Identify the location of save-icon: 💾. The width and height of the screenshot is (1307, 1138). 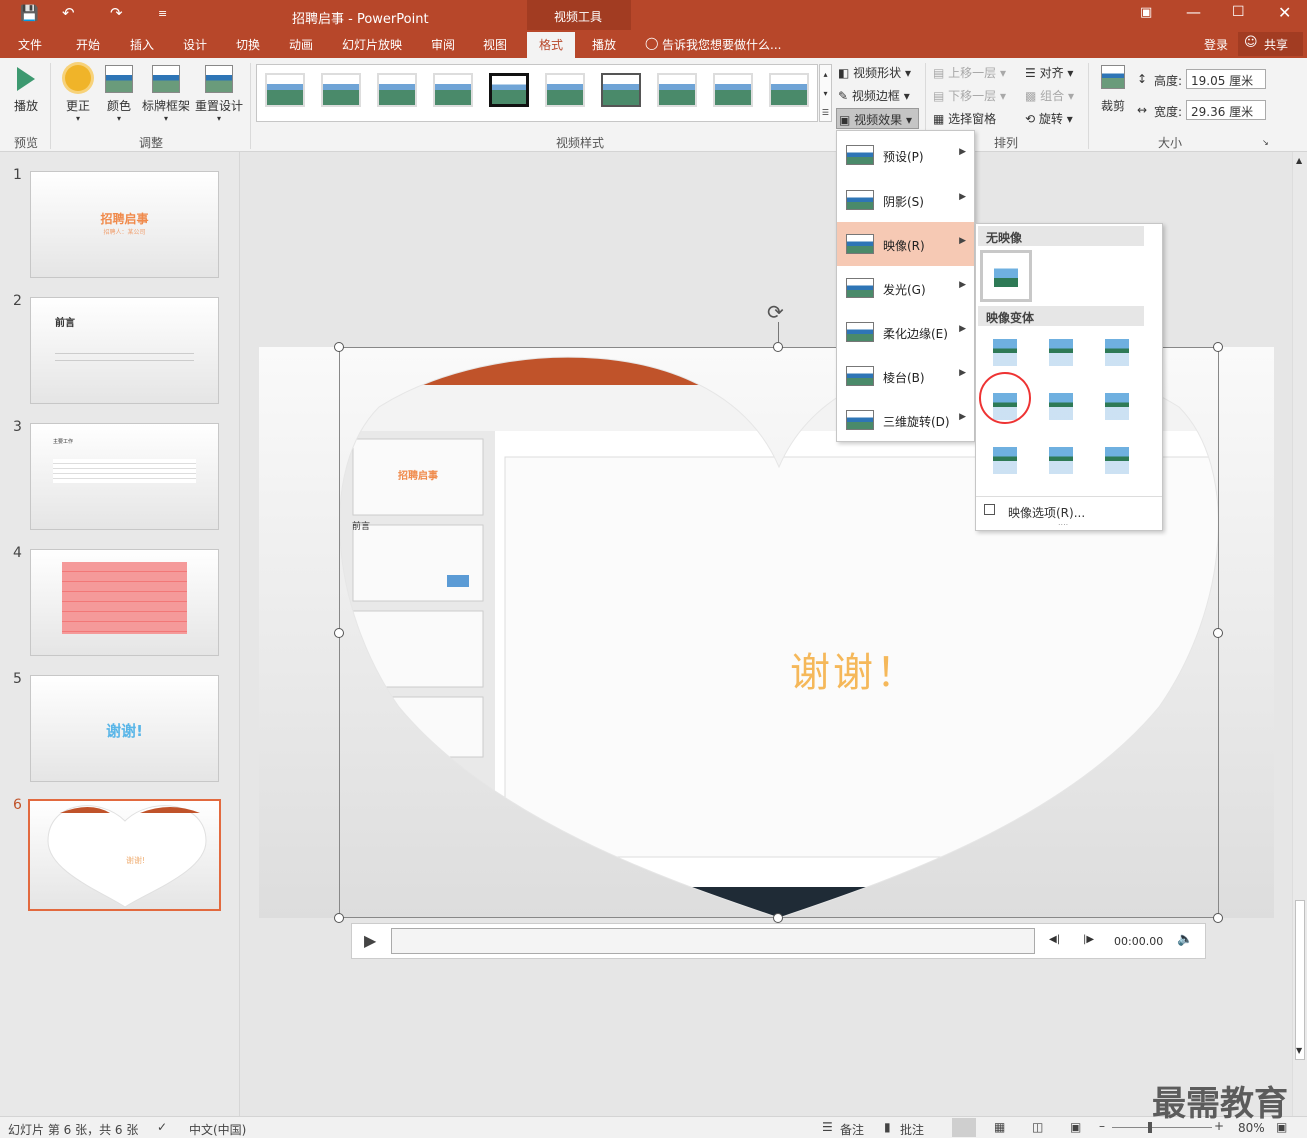
(29, 13).